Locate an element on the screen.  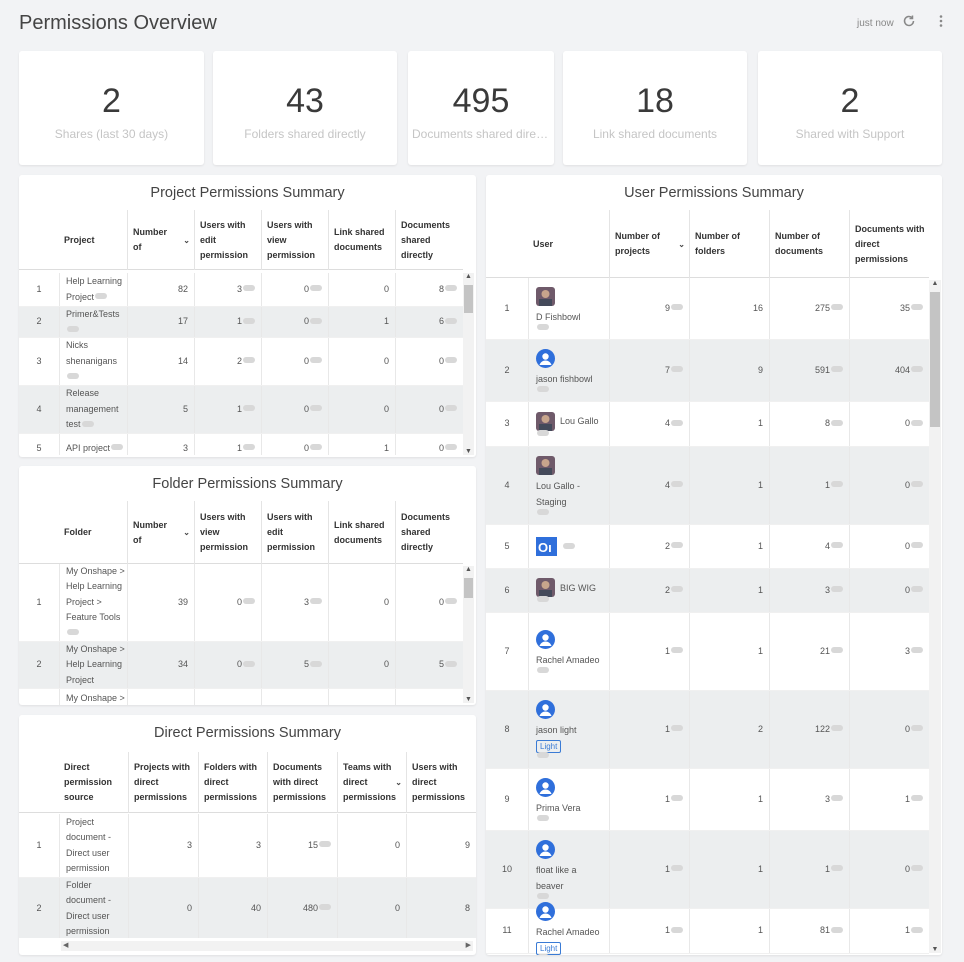
col-header-number-of-documents: Number of documents ⌄ is located at coordinates (160, 532).